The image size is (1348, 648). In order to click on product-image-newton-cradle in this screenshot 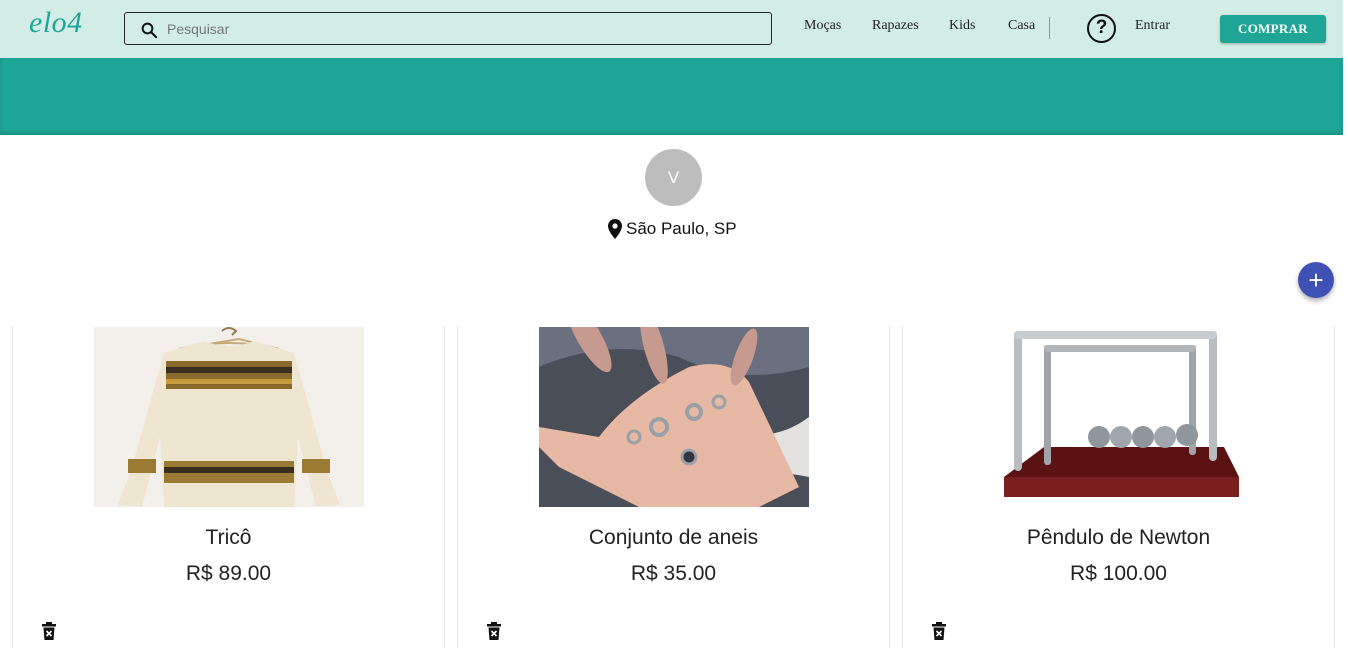, I will do `click(1119, 417)`.